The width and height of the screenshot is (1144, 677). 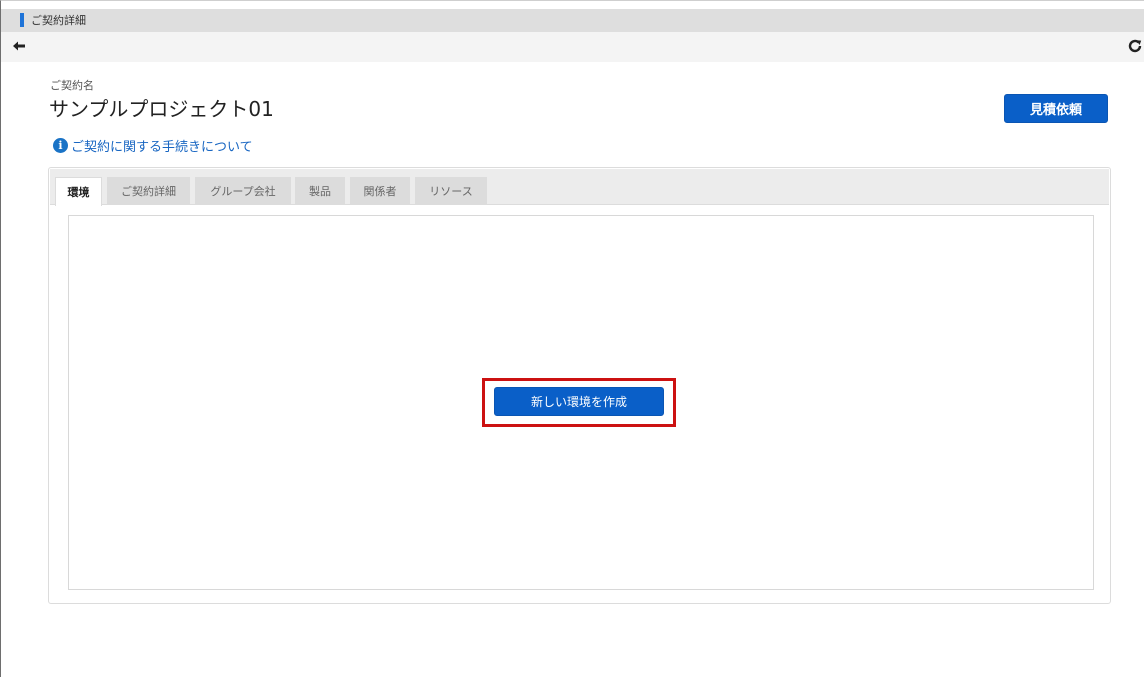 What do you see at coordinates (320, 191) in the screenshot?
I see `tab-products: 製品` at bounding box center [320, 191].